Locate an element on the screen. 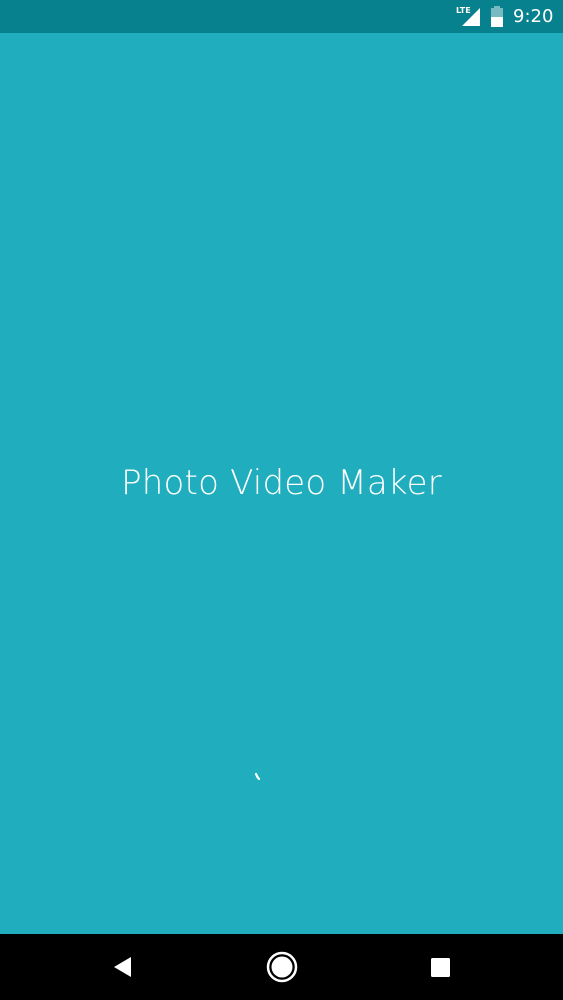 The height and width of the screenshot is (1000, 563). app-title: Photo Video Maker is located at coordinates (281, 483).